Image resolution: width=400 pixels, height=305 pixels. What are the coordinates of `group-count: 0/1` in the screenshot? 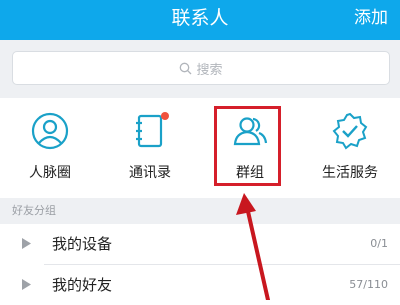 It's located at (379, 243).